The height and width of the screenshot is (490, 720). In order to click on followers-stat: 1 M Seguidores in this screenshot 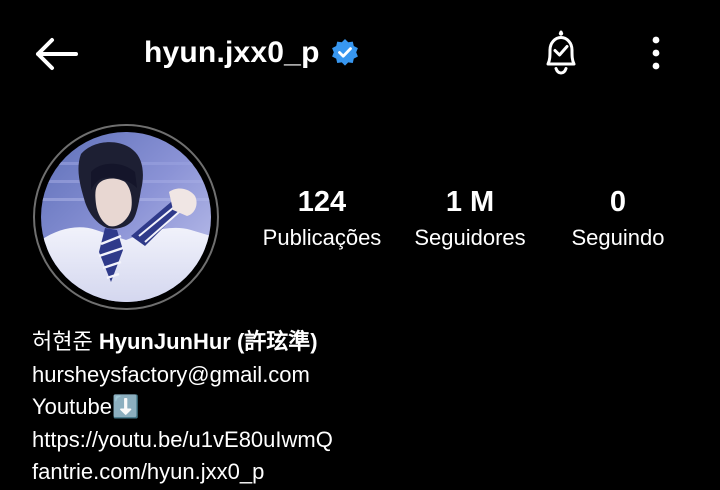, I will do `click(470, 219)`.